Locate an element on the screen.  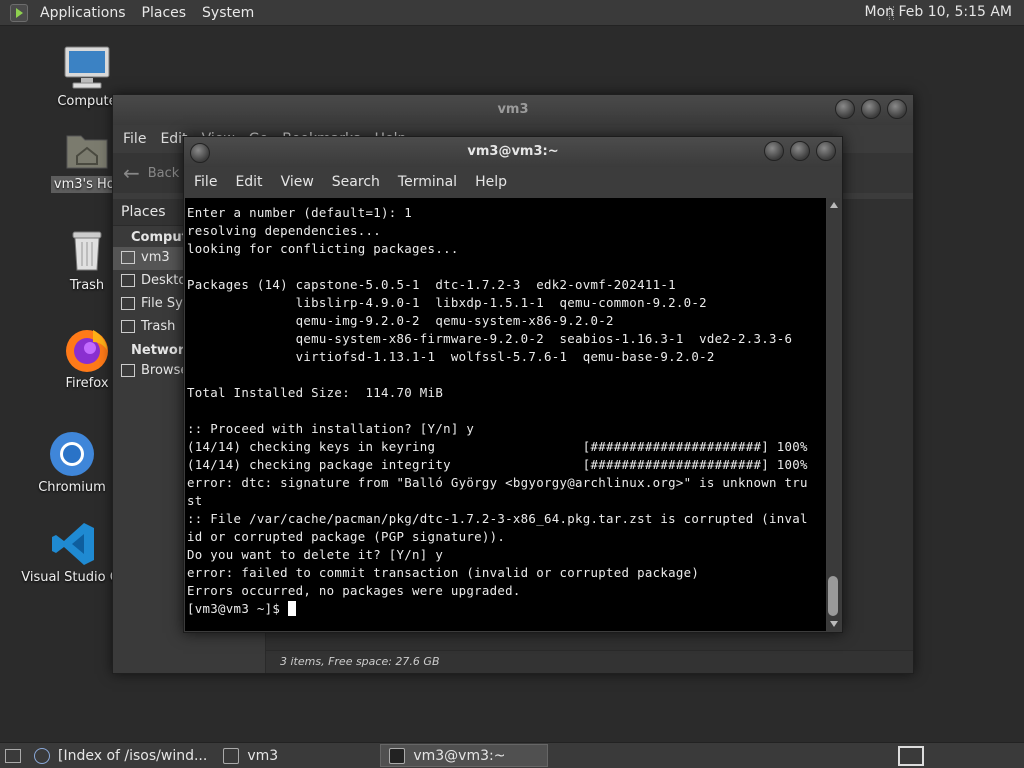
scroll-down-icon is located at coordinates (834, 624).